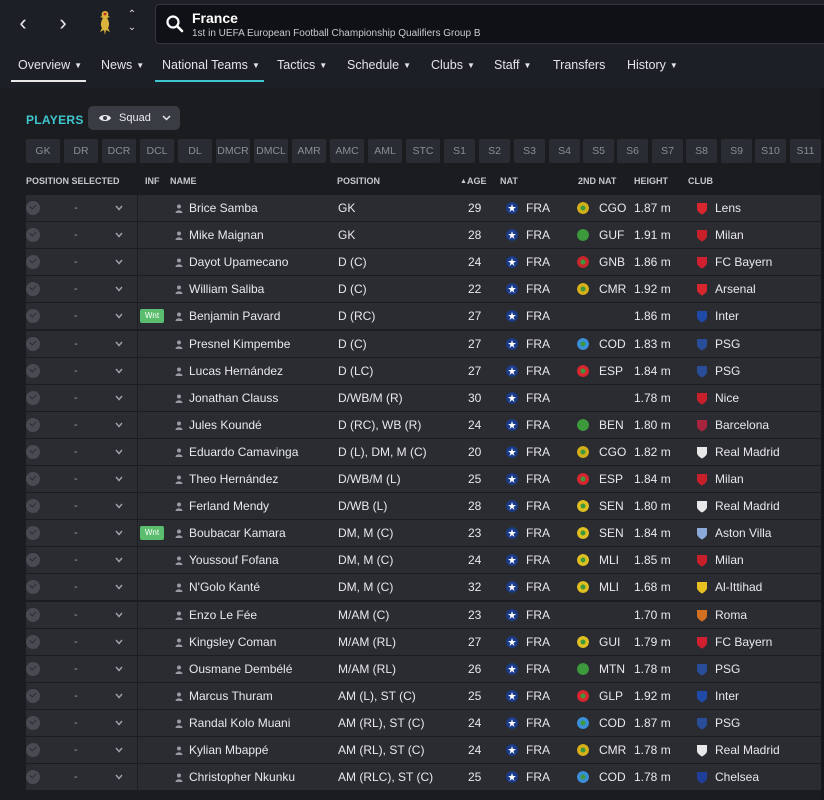  What do you see at coordinates (747, 750) in the screenshot?
I see `player-club: Real Madrid` at bounding box center [747, 750].